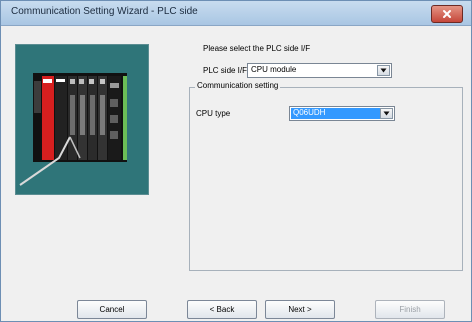 The width and height of the screenshot is (472, 322). What do you see at coordinates (222, 309) in the screenshot?
I see `back-button: < Back` at bounding box center [222, 309].